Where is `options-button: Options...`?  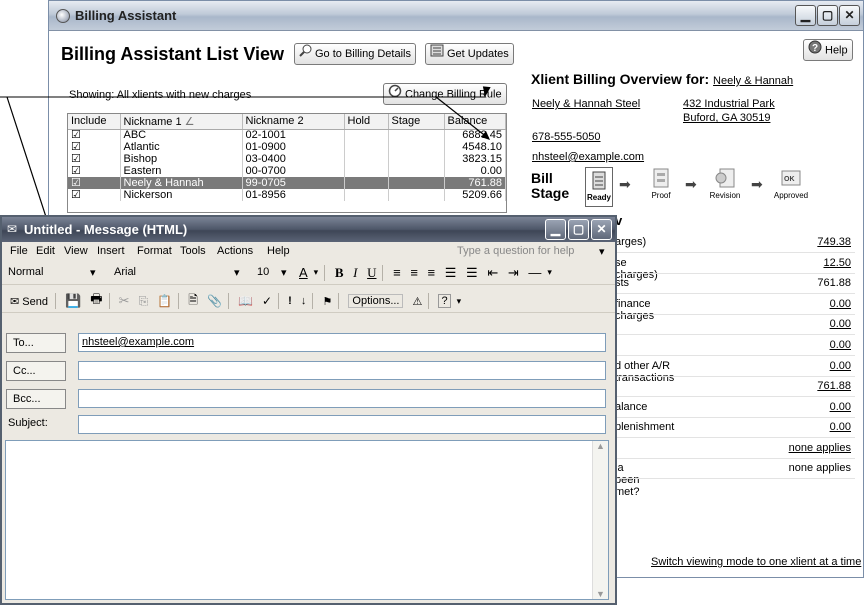 options-button: Options... is located at coordinates (376, 301).